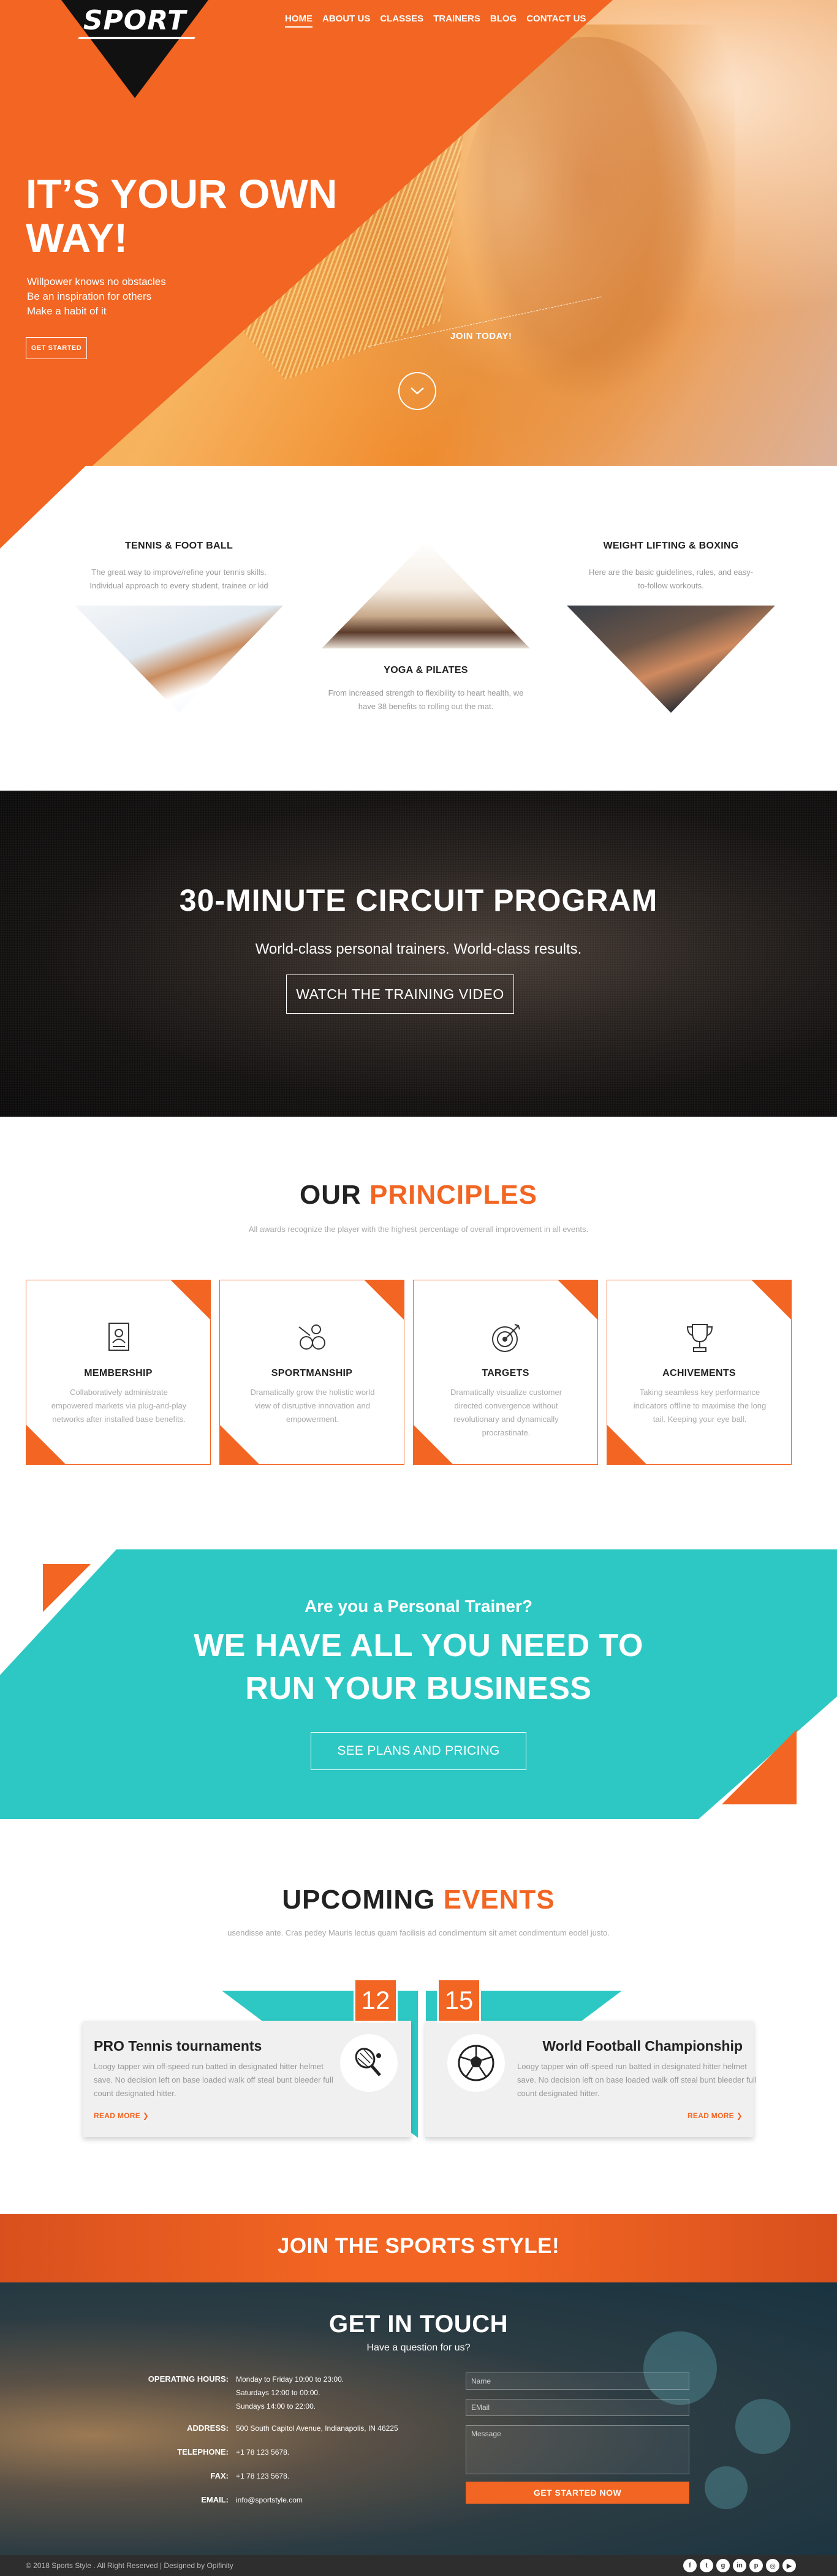  What do you see at coordinates (726, 2487) in the screenshot?
I see `background-bokeh` at bounding box center [726, 2487].